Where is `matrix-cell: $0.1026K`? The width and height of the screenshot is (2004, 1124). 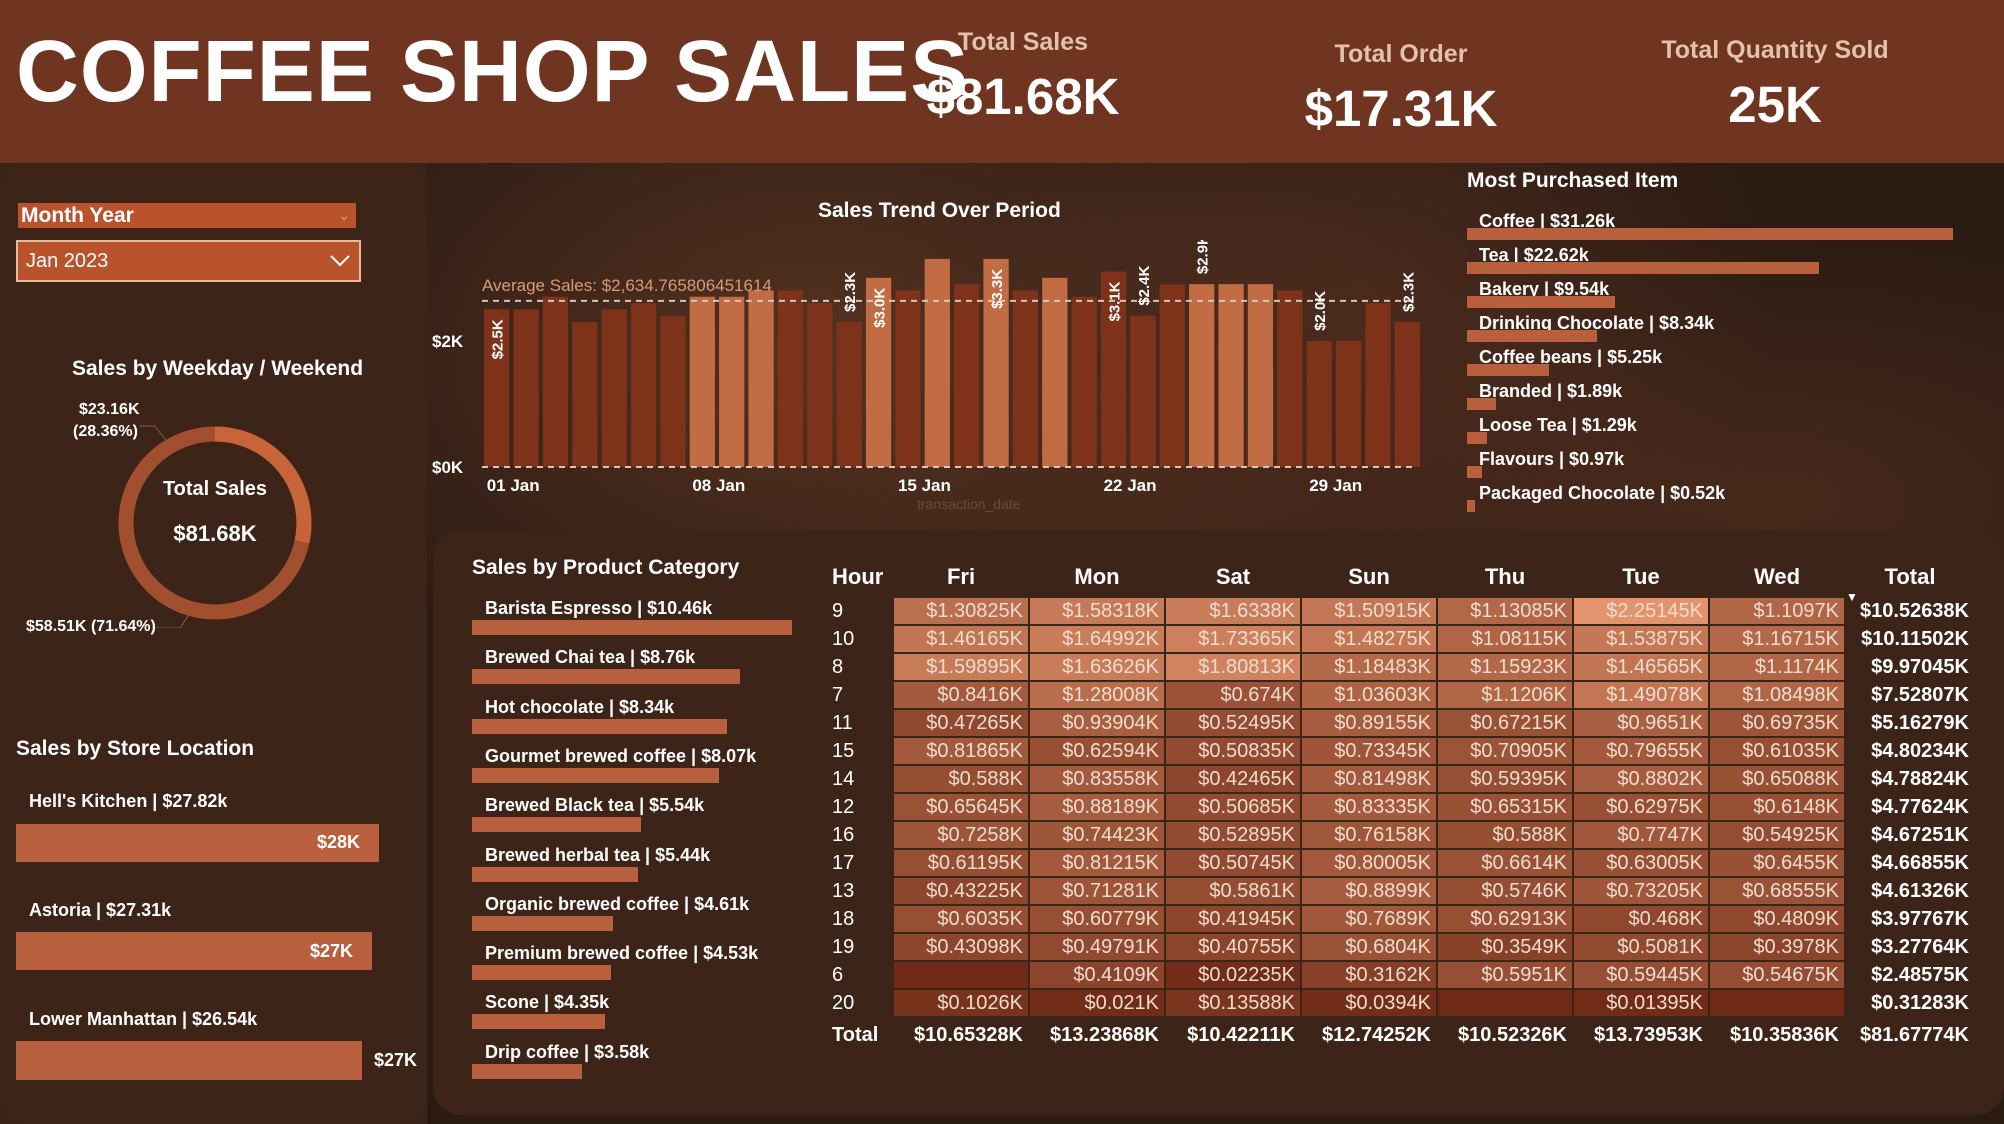 matrix-cell: $0.1026K is located at coordinates (961, 1003).